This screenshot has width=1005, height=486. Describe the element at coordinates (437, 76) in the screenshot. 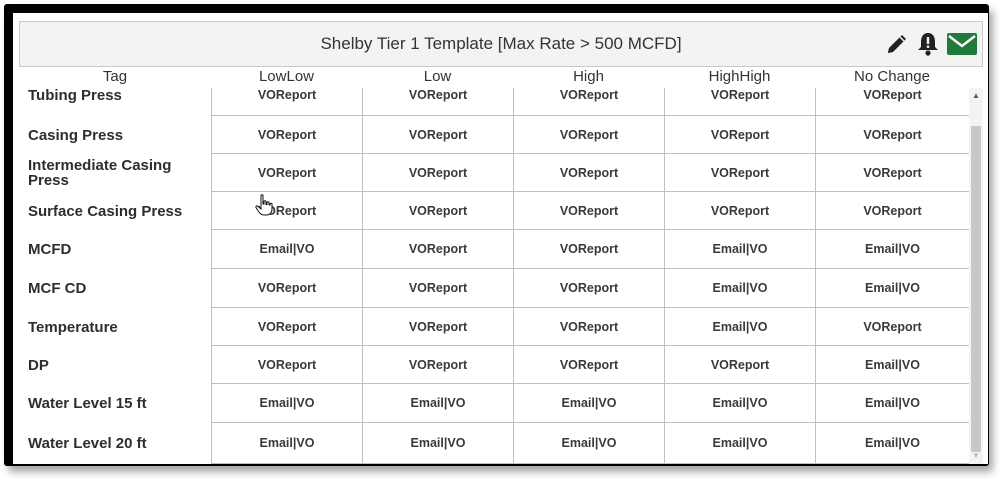

I see `column-header-2: Low` at that location.